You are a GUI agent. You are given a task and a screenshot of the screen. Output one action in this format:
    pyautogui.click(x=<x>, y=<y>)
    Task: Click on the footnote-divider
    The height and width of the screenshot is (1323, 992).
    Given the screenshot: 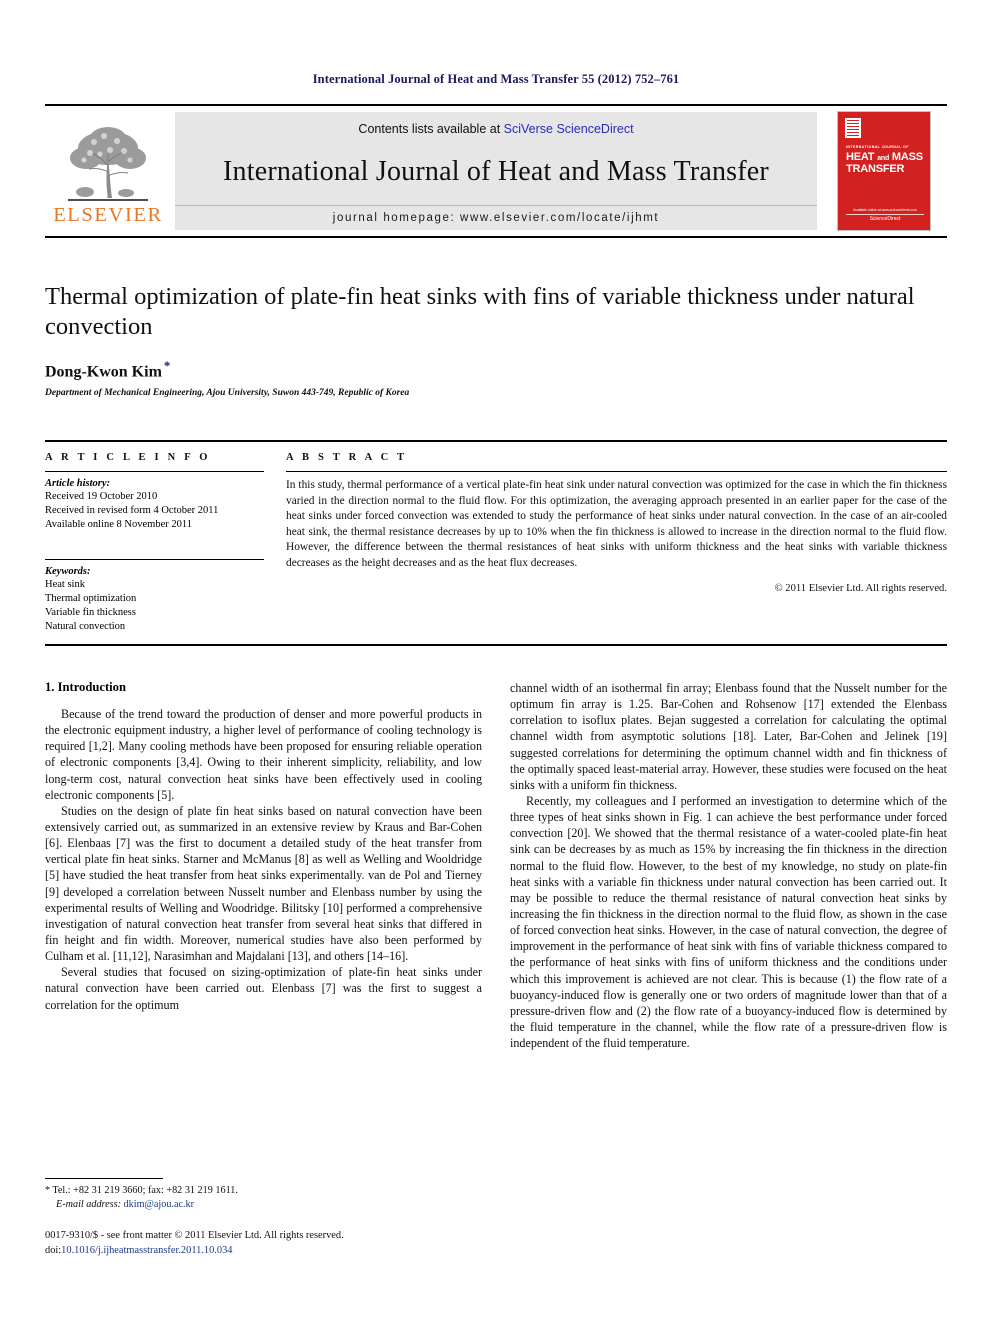 What is the action you would take?
    pyautogui.click(x=104, y=1178)
    